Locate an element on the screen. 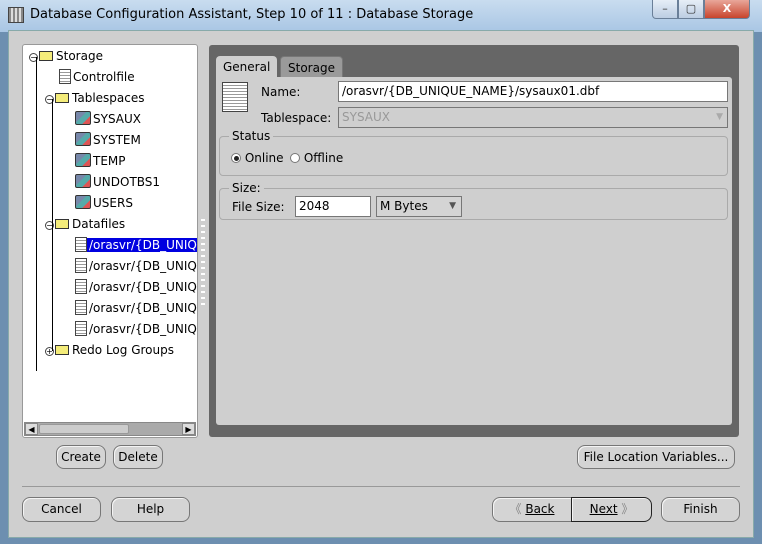  tree-item: UNDOTBS1 is located at coordinates (118, 182).